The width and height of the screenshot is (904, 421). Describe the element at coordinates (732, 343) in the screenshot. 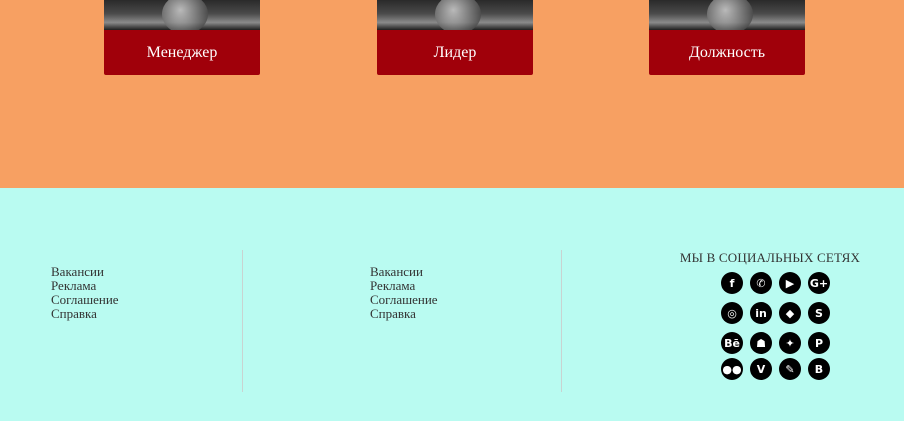

I see `behance-icon: Bē` at that location.